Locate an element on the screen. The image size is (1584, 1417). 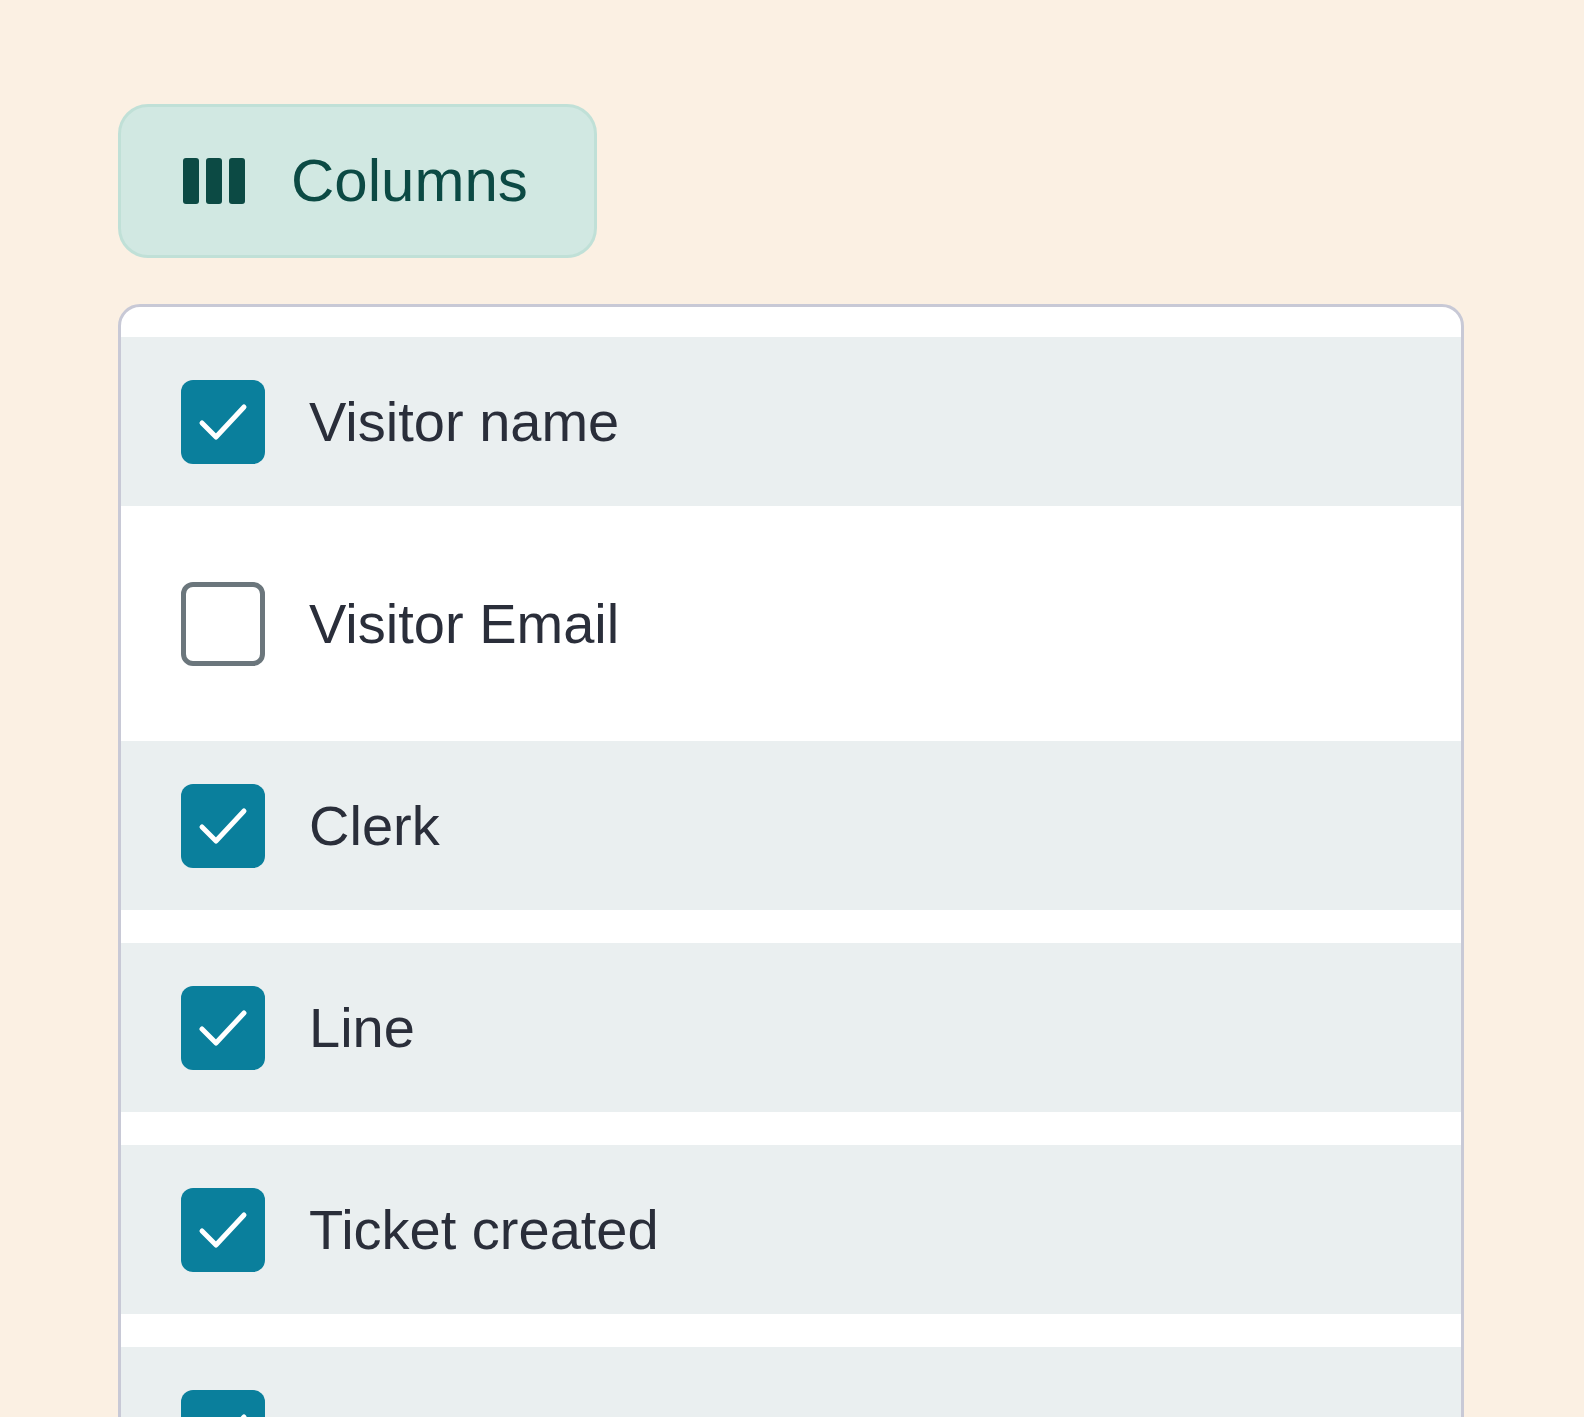
columns-icon is located at coordinates (214, 181).